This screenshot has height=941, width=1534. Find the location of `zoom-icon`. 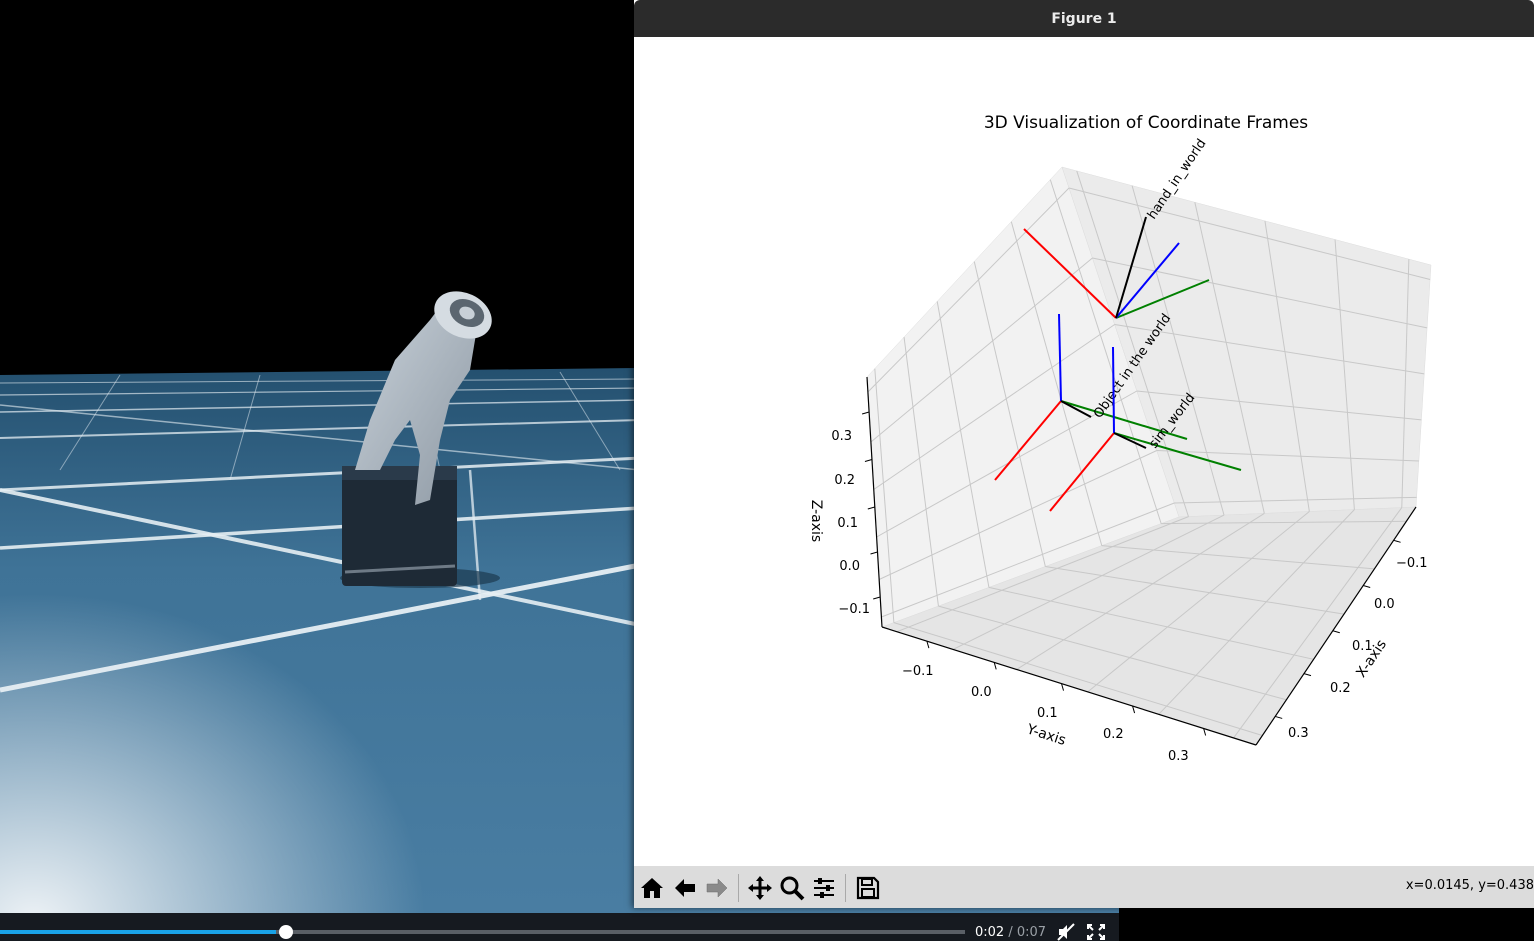

zoom-icon is located at coordinates (792, 888).